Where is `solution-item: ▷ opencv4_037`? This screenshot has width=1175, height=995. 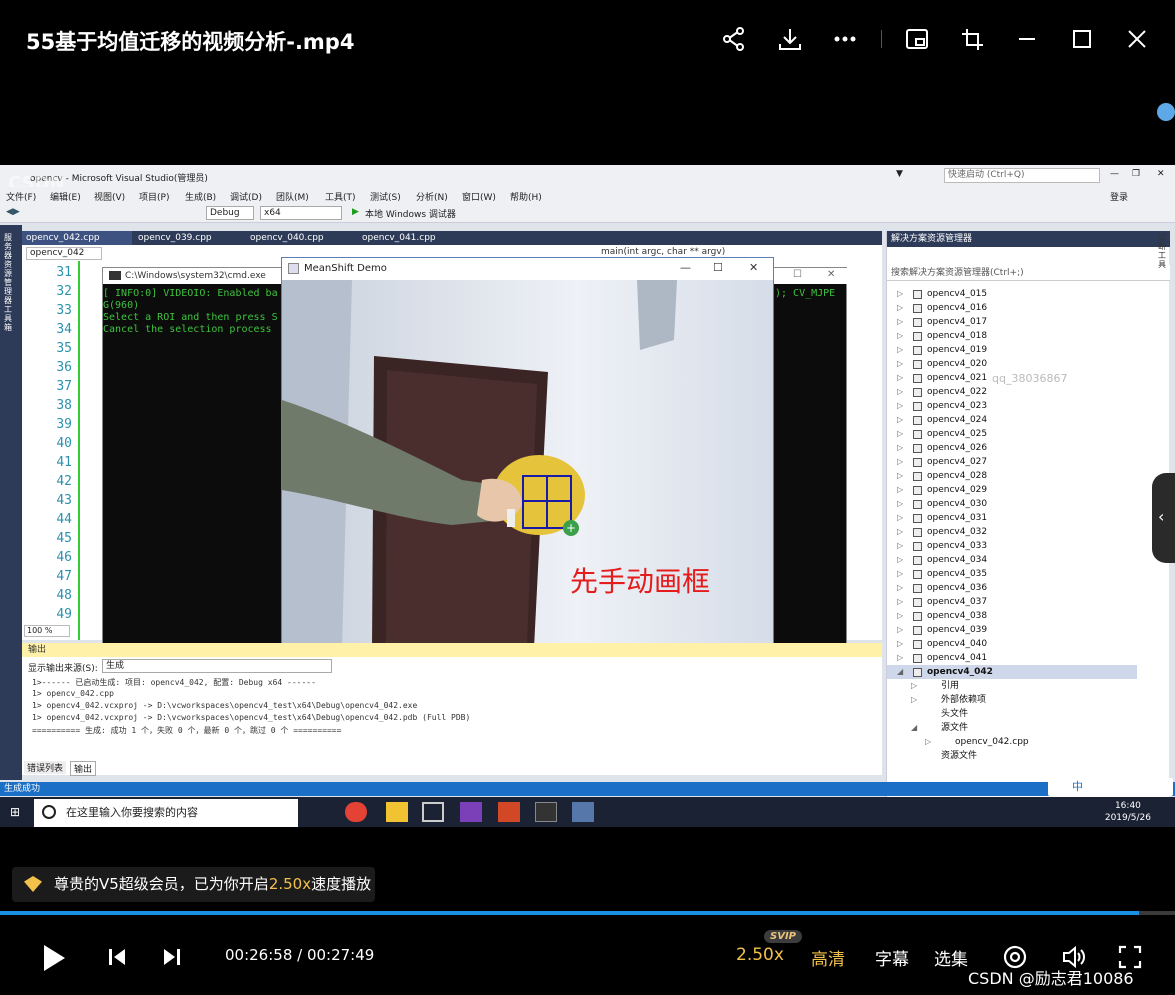
solution-item: ▷ opencv4_037 is located at coordinates (1012, 602).